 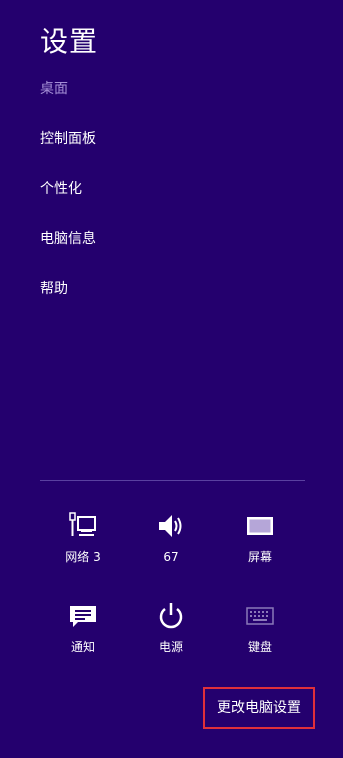 I want to click on notifications-label: 通知, so click(x=82, y=647).